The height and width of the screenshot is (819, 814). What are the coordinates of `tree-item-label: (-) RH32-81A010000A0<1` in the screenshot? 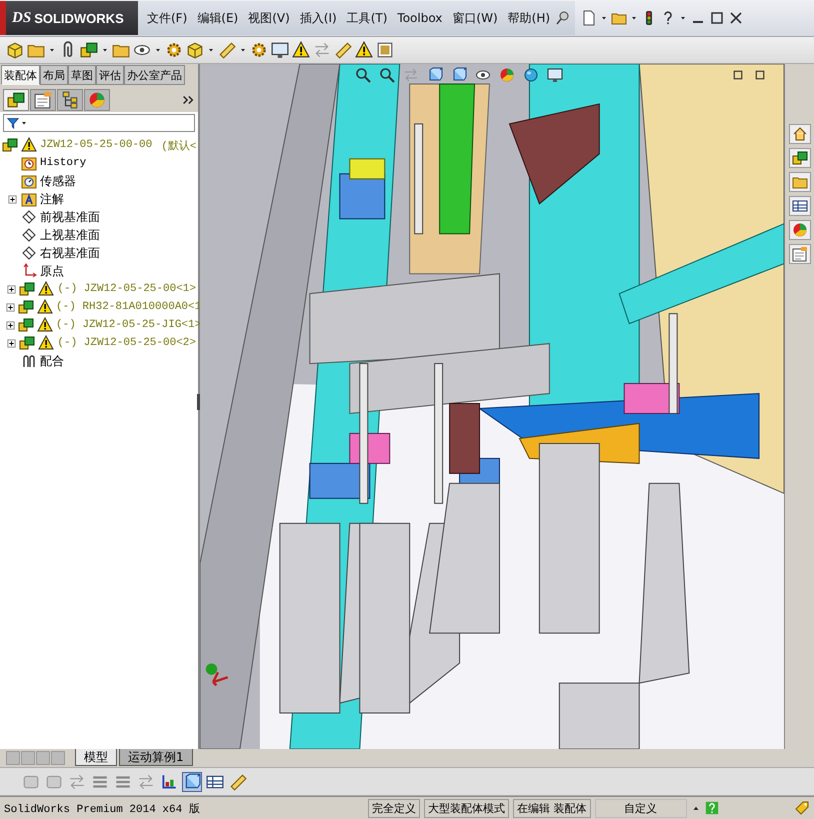 It's located at (129, 307).